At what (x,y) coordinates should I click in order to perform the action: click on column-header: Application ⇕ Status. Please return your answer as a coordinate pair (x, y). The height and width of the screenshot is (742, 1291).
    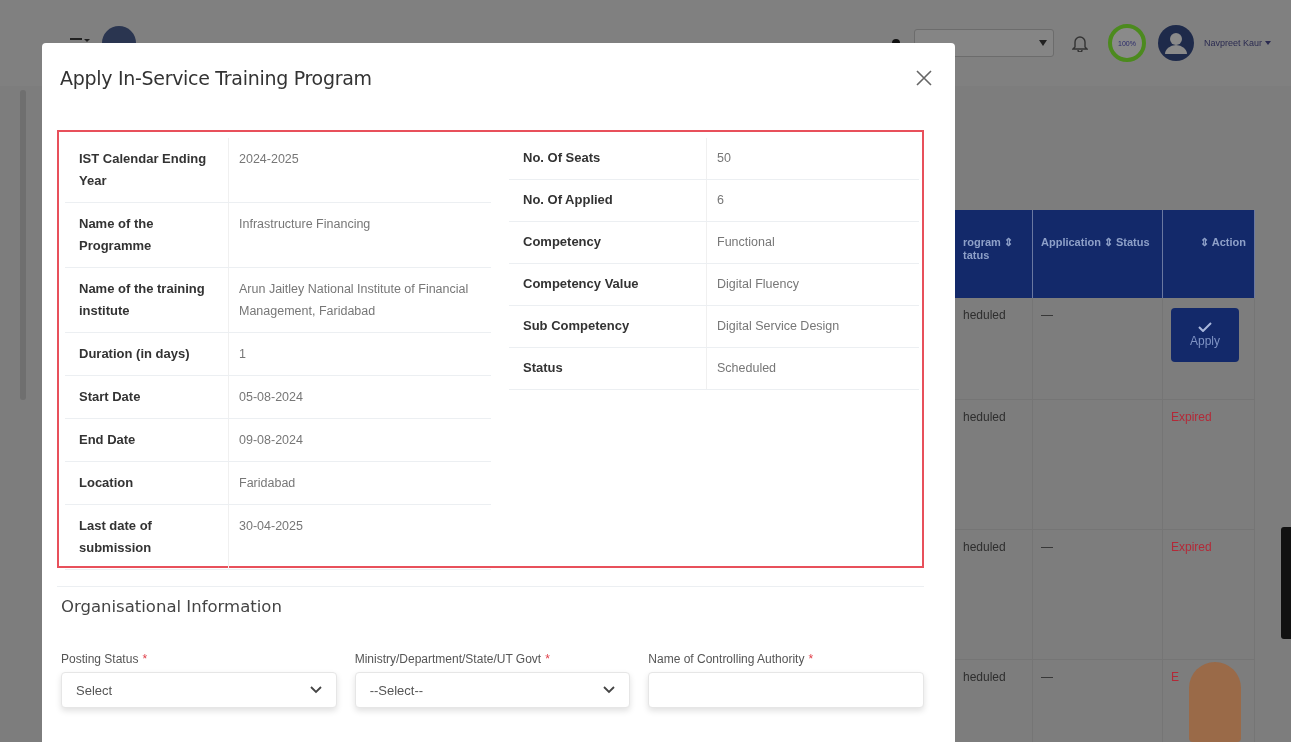
    Looking at the image, I should click on (1098, 254).